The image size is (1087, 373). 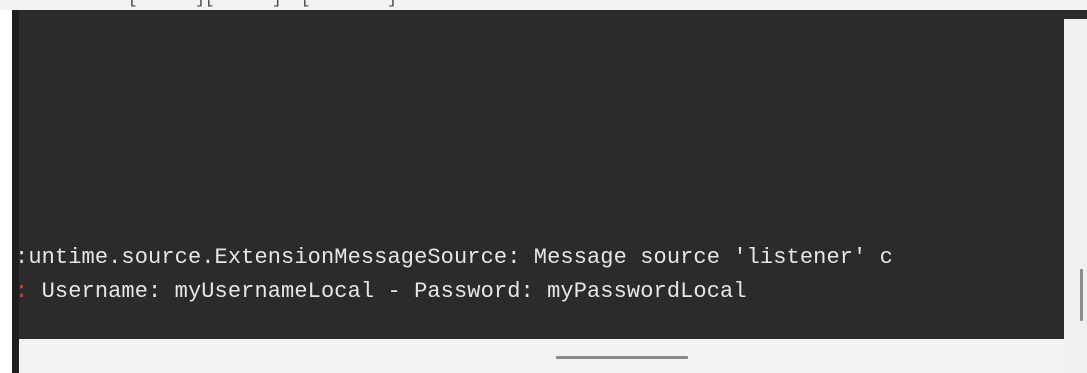 I want to click on left-divider-bar, so click(x=15, y=191).